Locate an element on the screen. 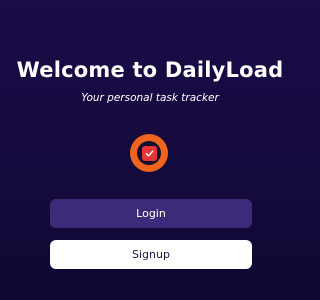  app-subtitle: Your personal task tracker is located at coordinates (150, 98).